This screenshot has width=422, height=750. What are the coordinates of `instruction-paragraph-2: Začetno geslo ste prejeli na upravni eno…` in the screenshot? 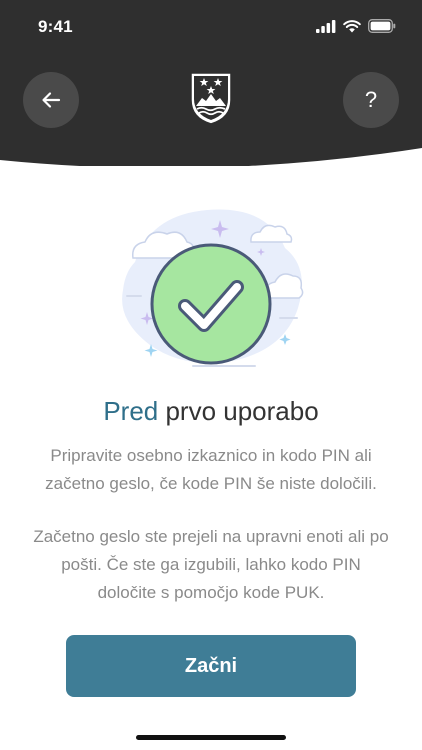 It's located at (211, 564).